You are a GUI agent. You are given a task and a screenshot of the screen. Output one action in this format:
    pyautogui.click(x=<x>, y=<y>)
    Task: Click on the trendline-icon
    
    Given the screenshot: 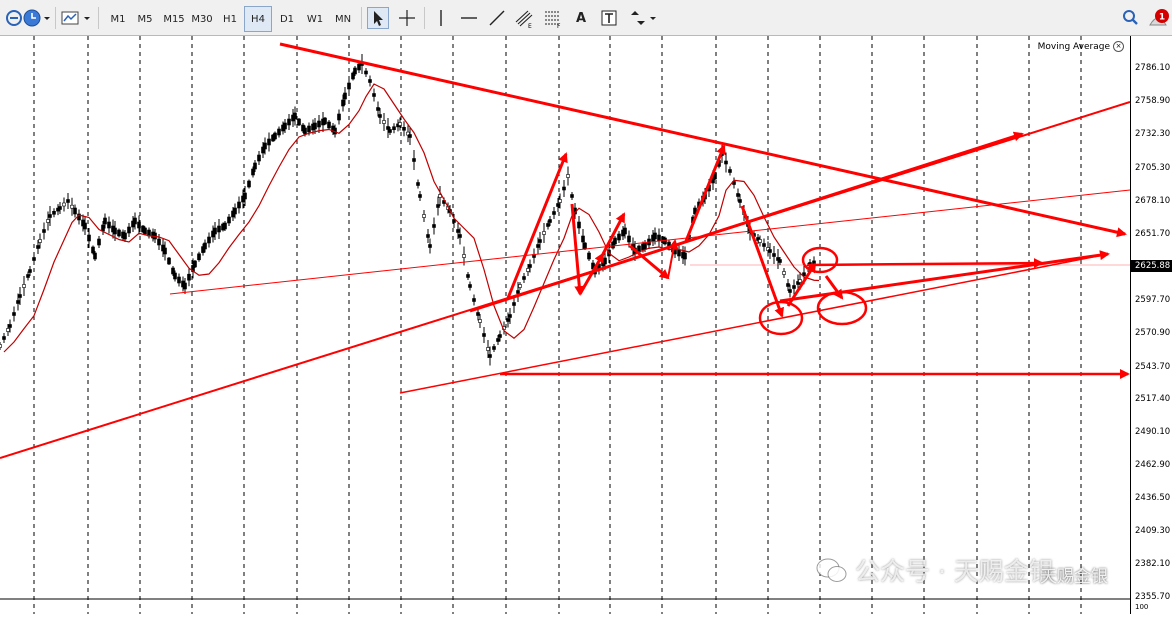 What is the action you would take?
    pyautogui.click(x=497, y=18)
    